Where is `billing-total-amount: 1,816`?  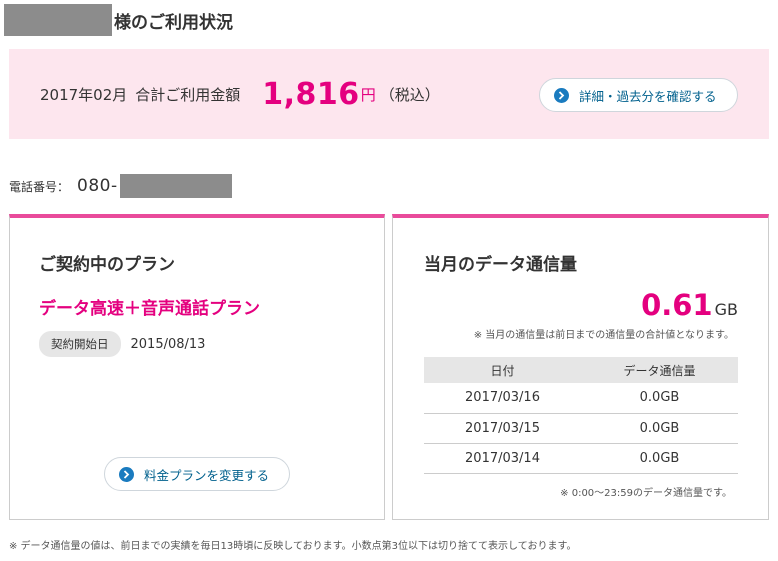 billing-total-amount: 1,816 is located at coordinates (311, 94).